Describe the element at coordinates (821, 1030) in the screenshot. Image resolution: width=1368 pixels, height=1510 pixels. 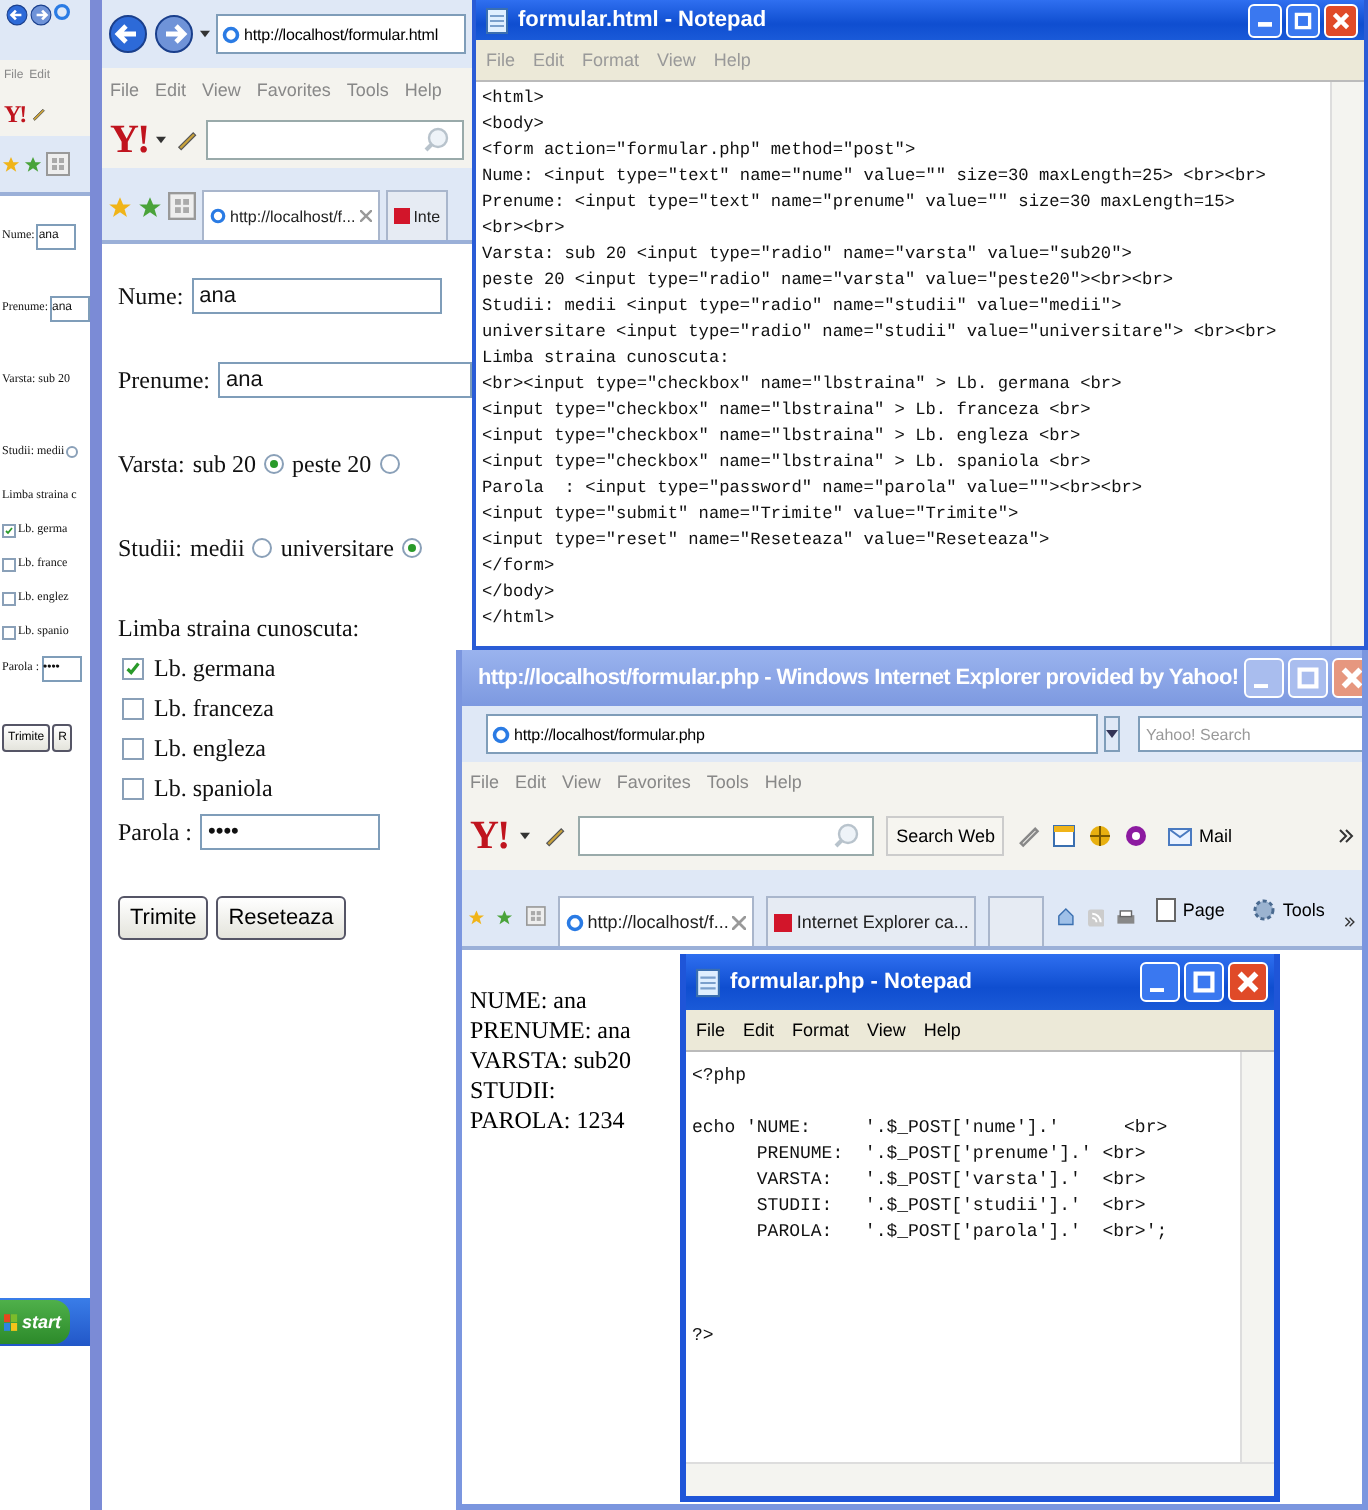
I see `menu-item: Format` at that location.